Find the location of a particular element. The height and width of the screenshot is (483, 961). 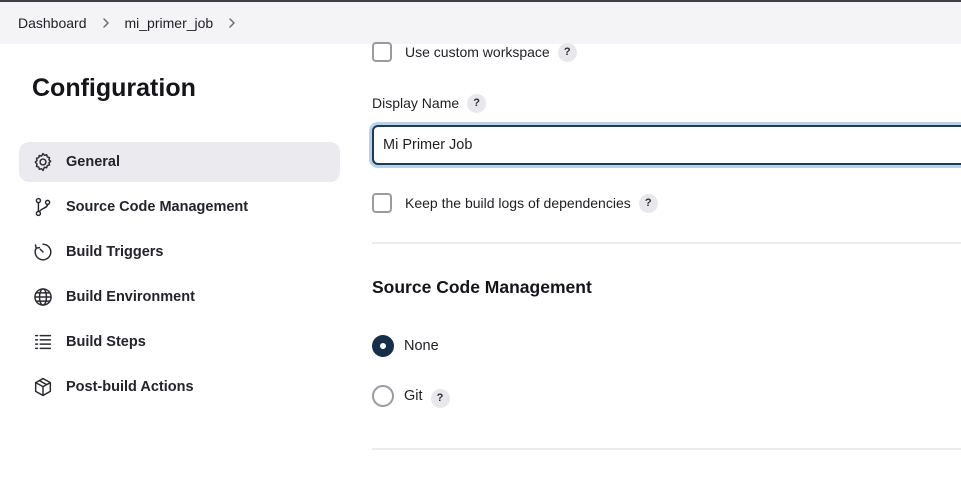

display-name-input is located at coordinates (666, 145).